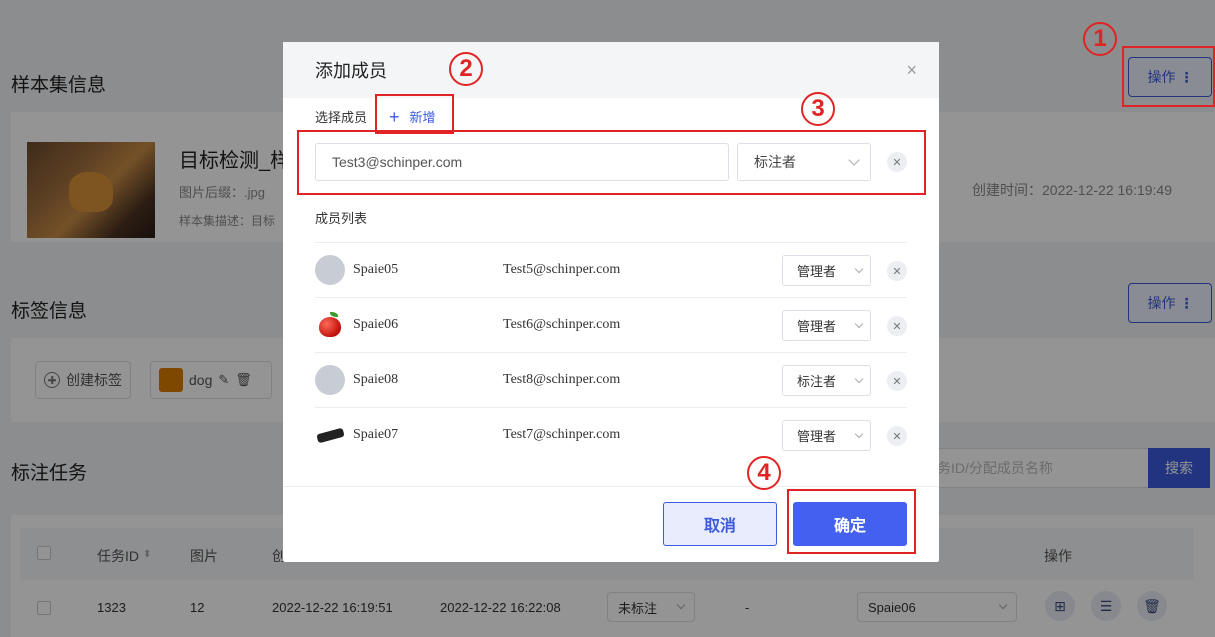 The width and height of the screenshot is (1215, 637). Describe the element at coordinates (376, 379) in the screenshot. I see `member-name: Spaie08` at that location.